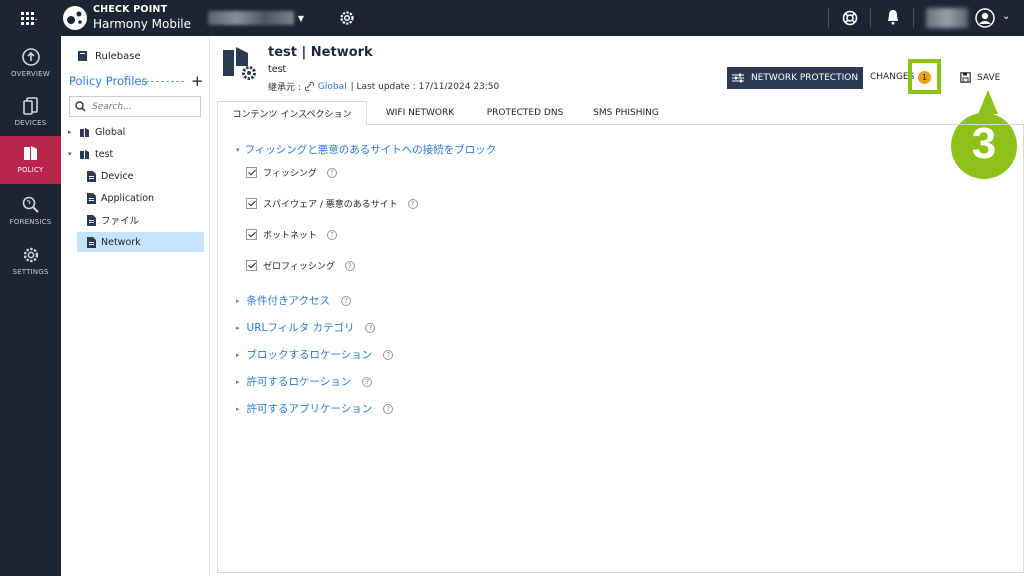 This screenshot has width=1024, height=576. Describe the element at coordinates (300, 328) in the screenshot. I see `section-label: URLフィルタ カテゴリ` at that location.